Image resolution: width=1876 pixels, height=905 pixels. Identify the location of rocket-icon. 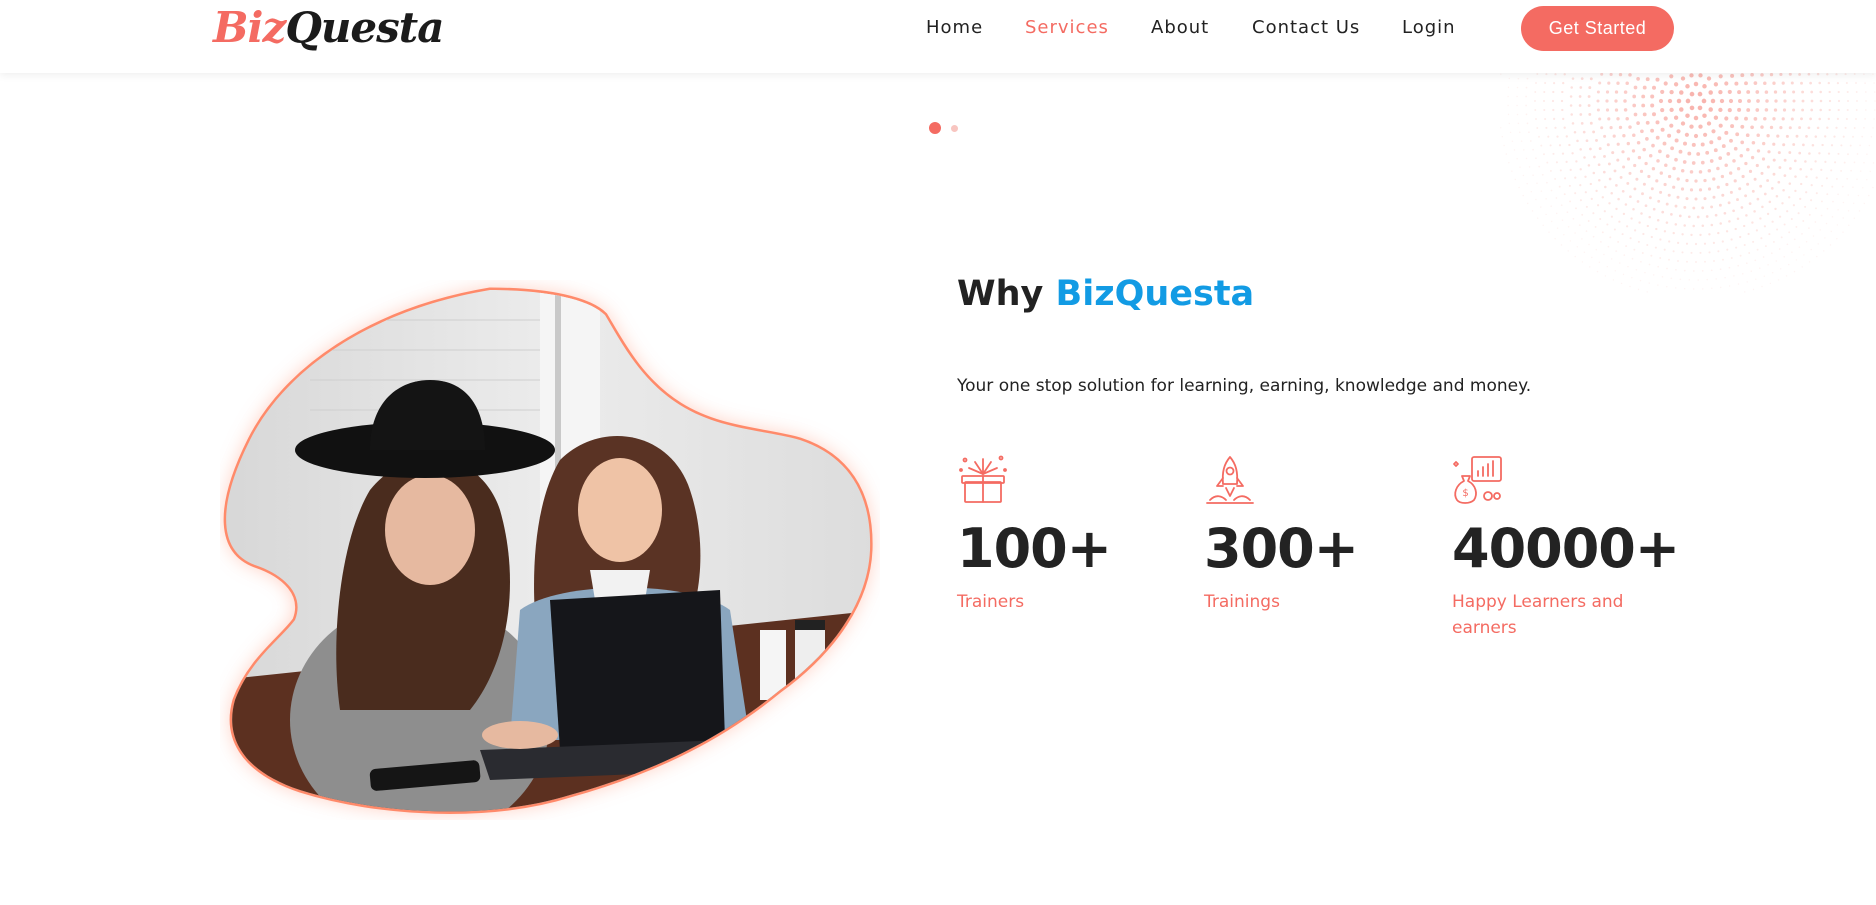
(1230, 480).